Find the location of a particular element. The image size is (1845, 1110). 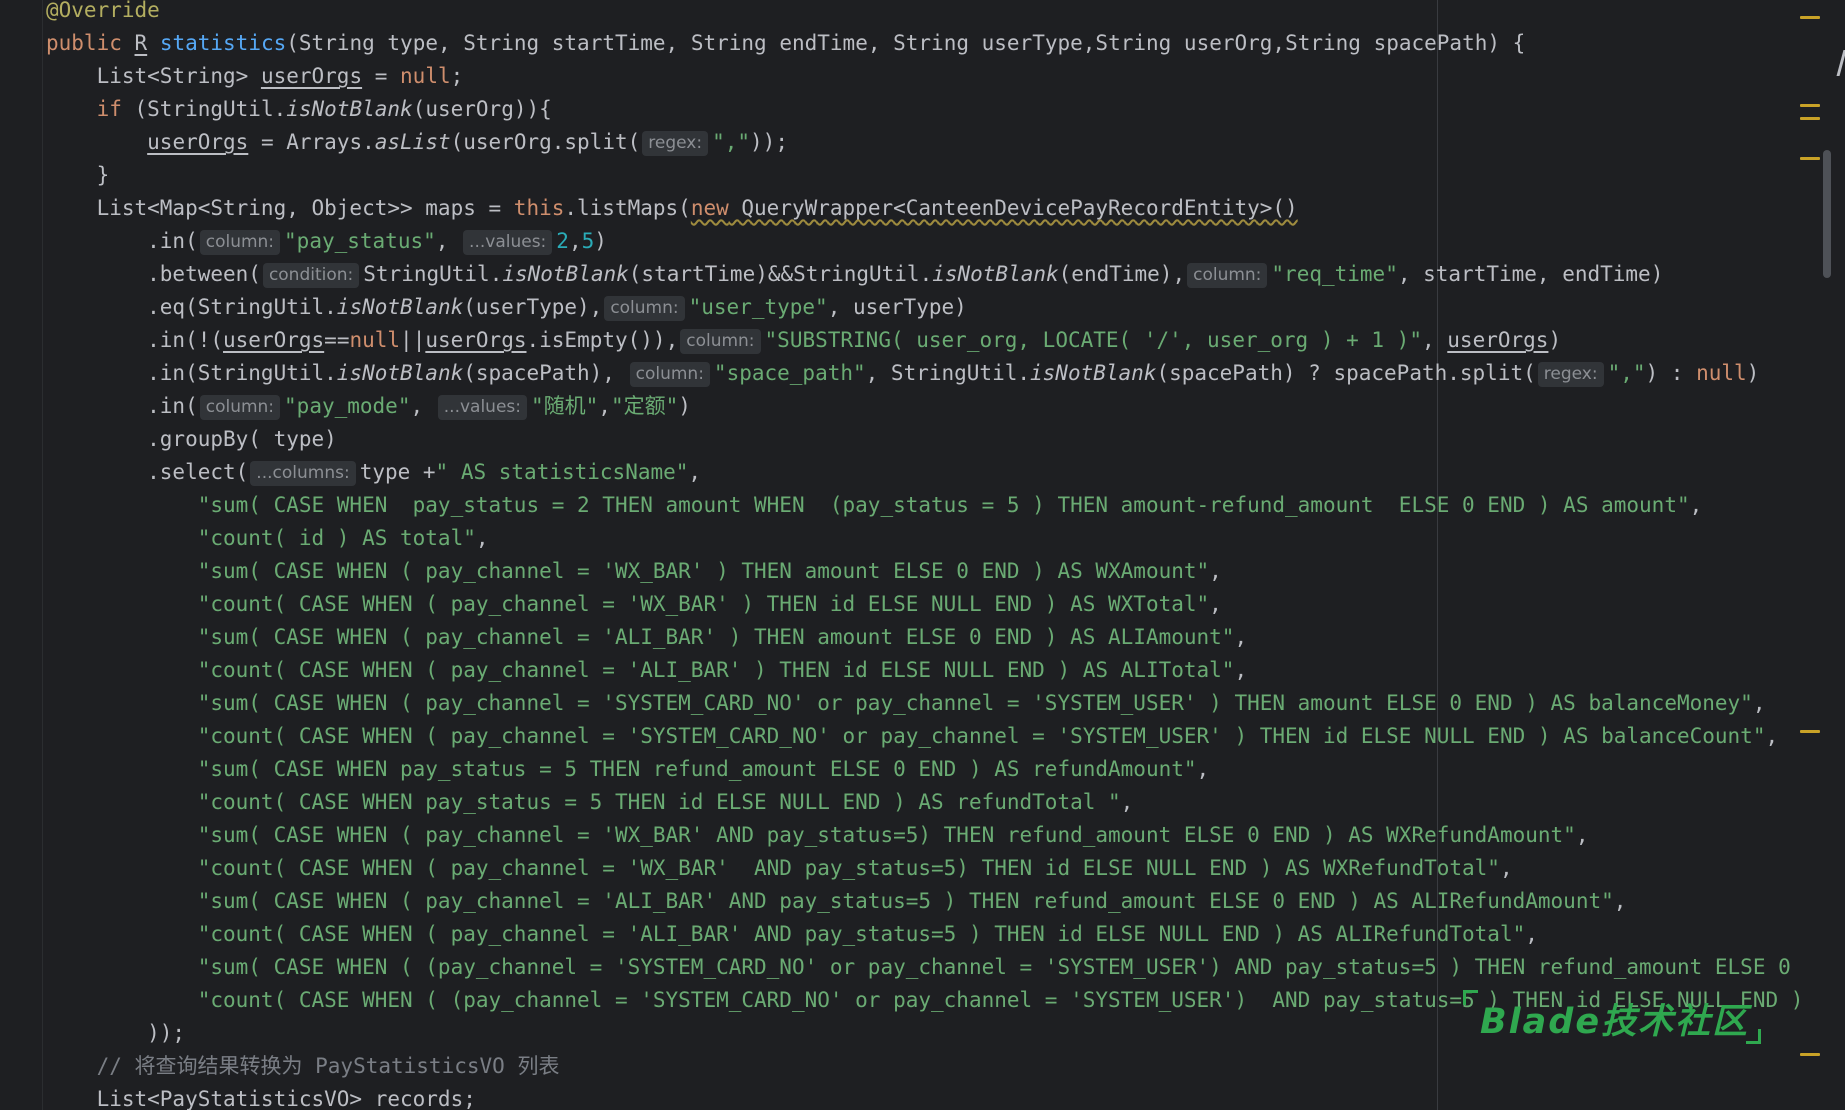

code-token: ) is located at coordinates (1753, 373).